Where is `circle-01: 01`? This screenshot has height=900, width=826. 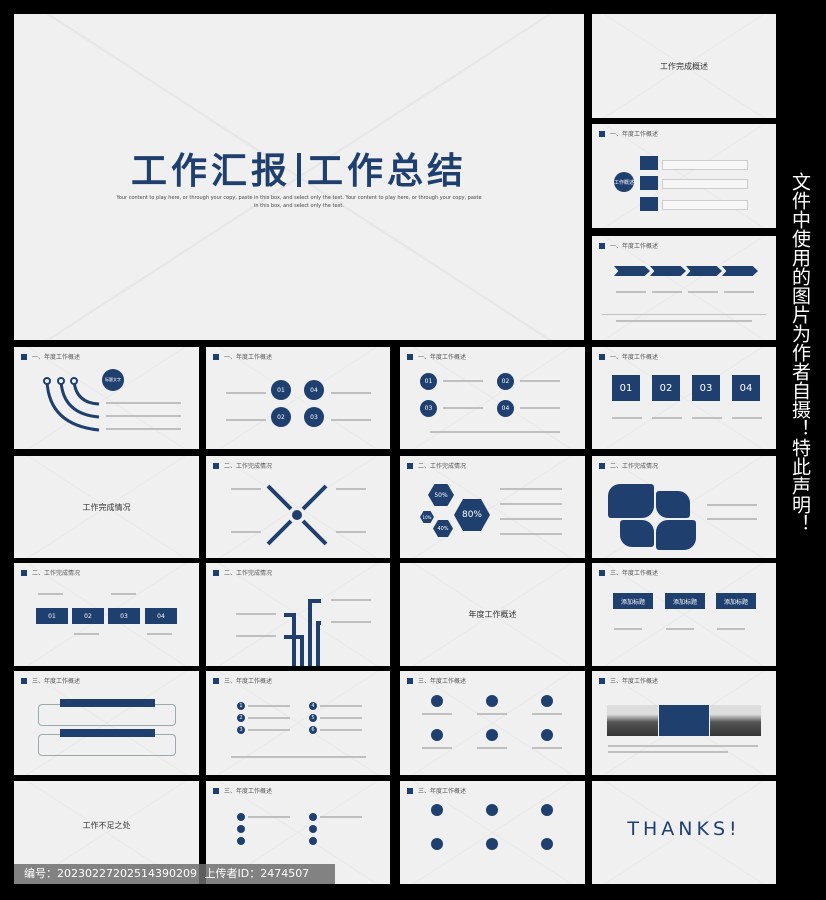
circle-01: 01 is located at coordinates (428, 381).